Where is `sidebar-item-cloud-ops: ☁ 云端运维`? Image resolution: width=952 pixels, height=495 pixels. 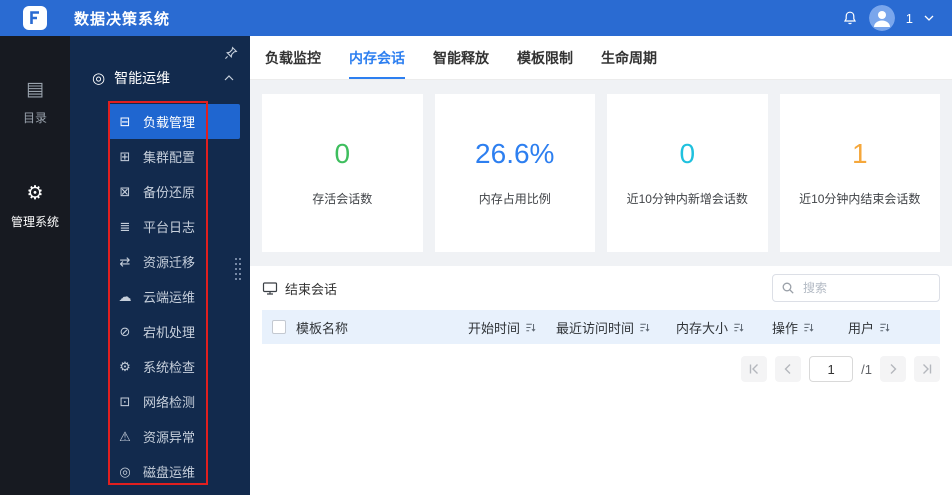 sidebar-item-cloud-ops: ☁ 云端运维 is located at coordinates (160, 296).